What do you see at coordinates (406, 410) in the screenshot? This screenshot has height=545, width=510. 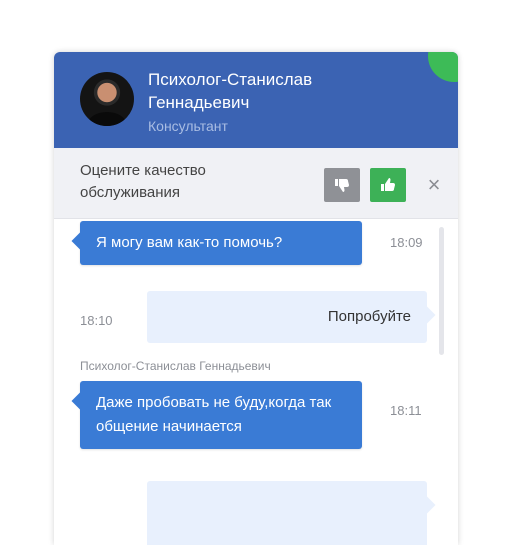 I see `message-time: 18:11` at bounding box center [406, 410].